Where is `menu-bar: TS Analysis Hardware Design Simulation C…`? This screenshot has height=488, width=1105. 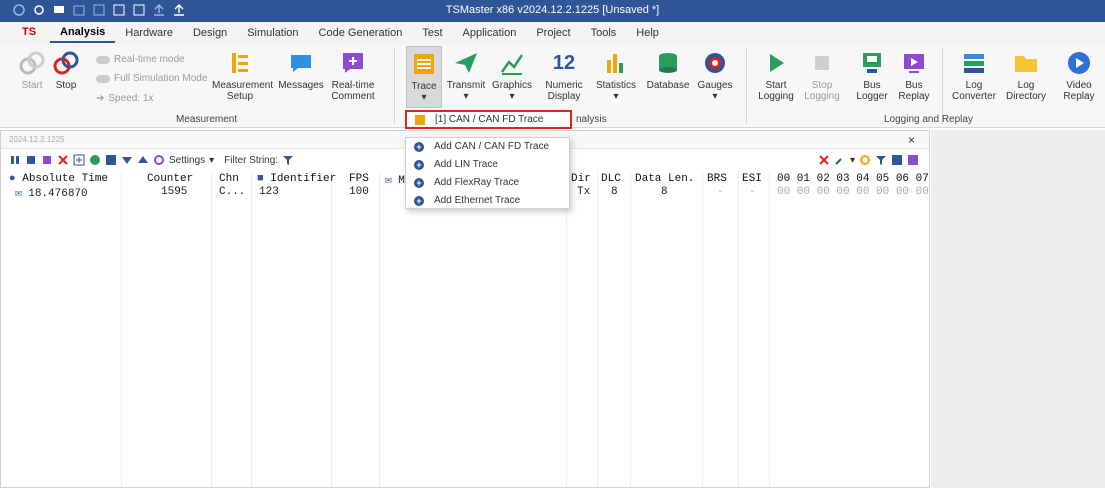
menu-bar: TS Analysis Hardware Design Simulation C… is located at coordinates (552, 33).